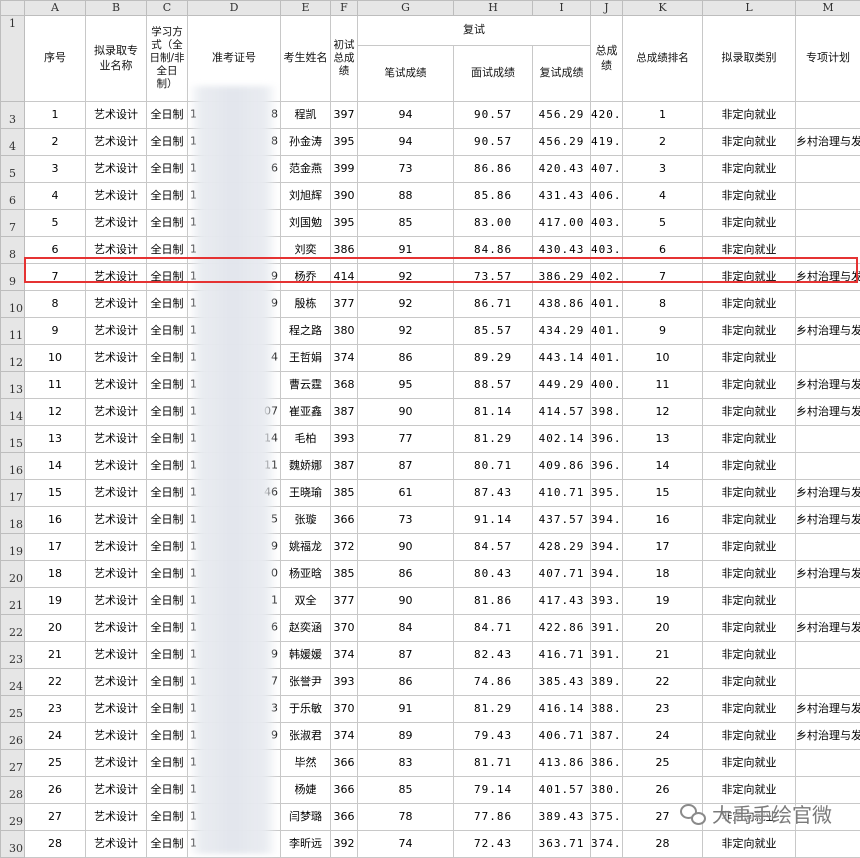 The height and width of the screenshot is (858, 860). I want to click on cell-name: 毛柏, so click(306, 439).